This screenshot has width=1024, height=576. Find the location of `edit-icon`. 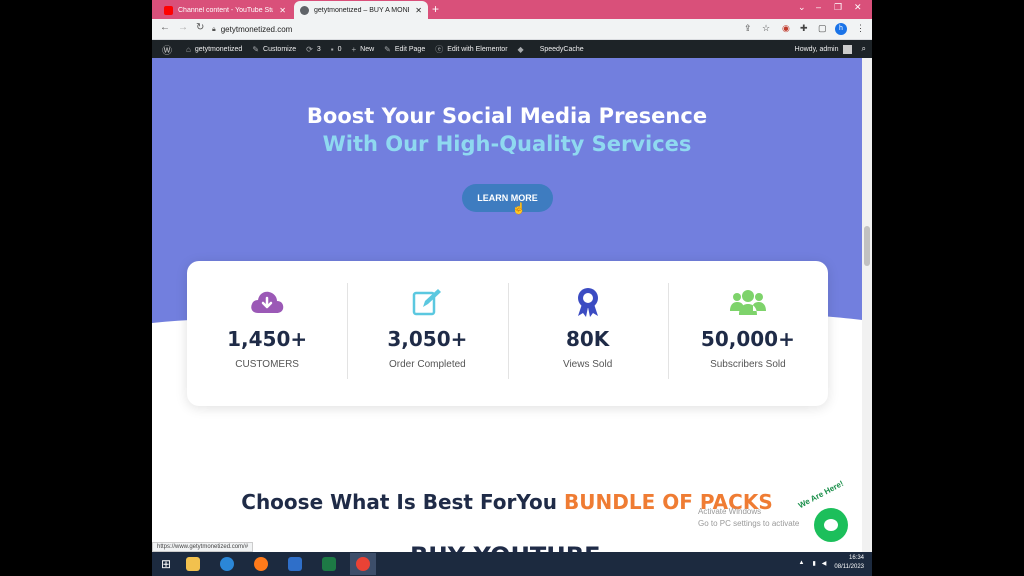

edit-icon is located at coordinates (427, 302).